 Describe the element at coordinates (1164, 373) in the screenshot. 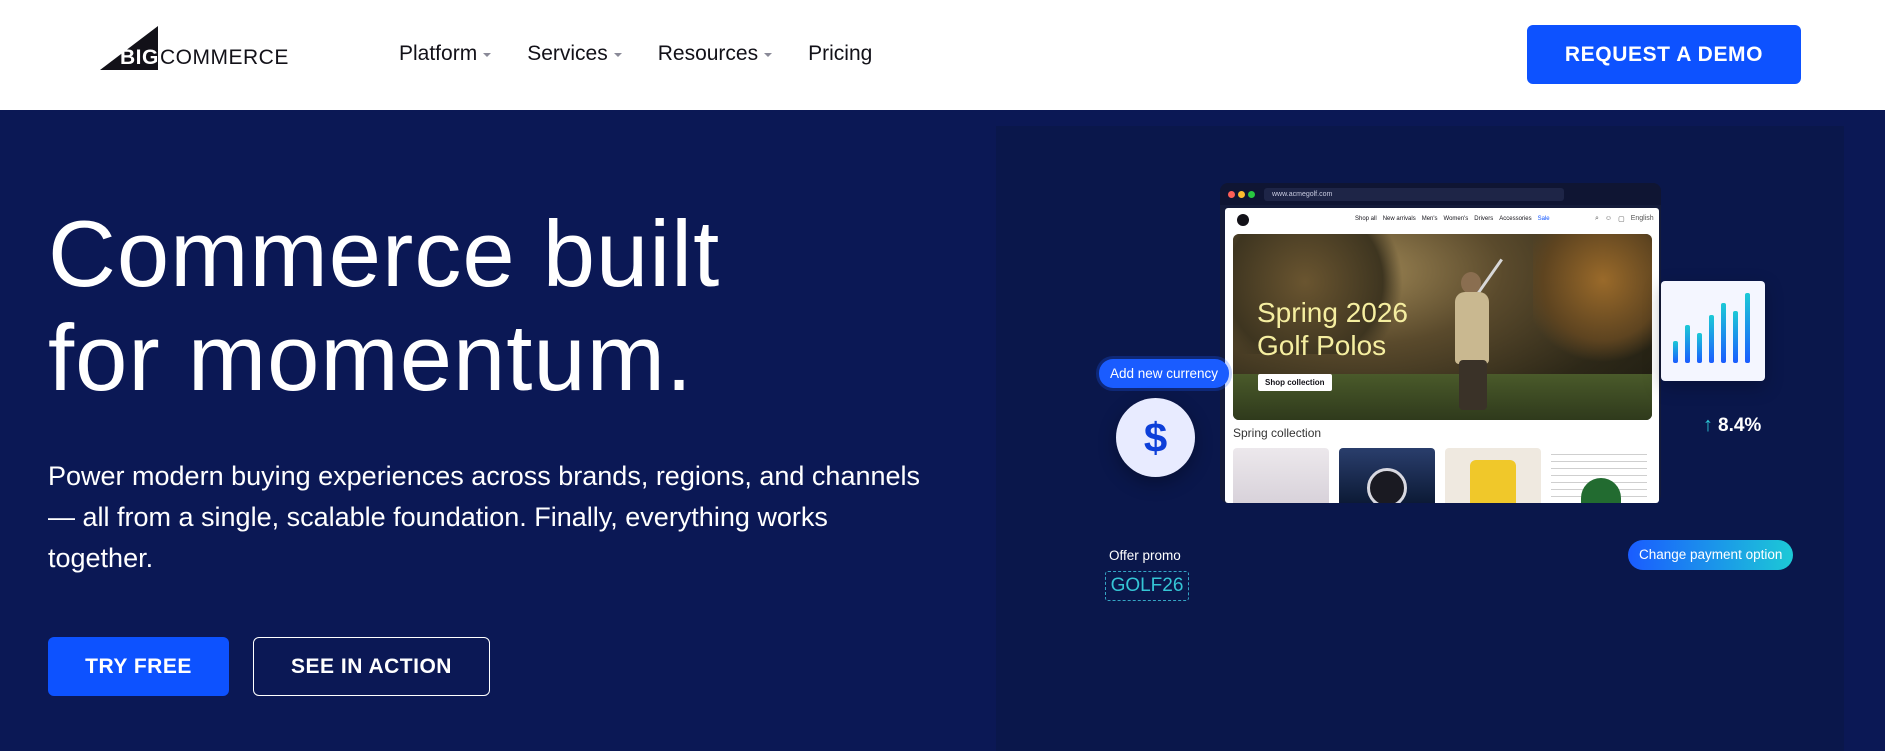

I see `add-currency-pill: Add new currency` at that location.